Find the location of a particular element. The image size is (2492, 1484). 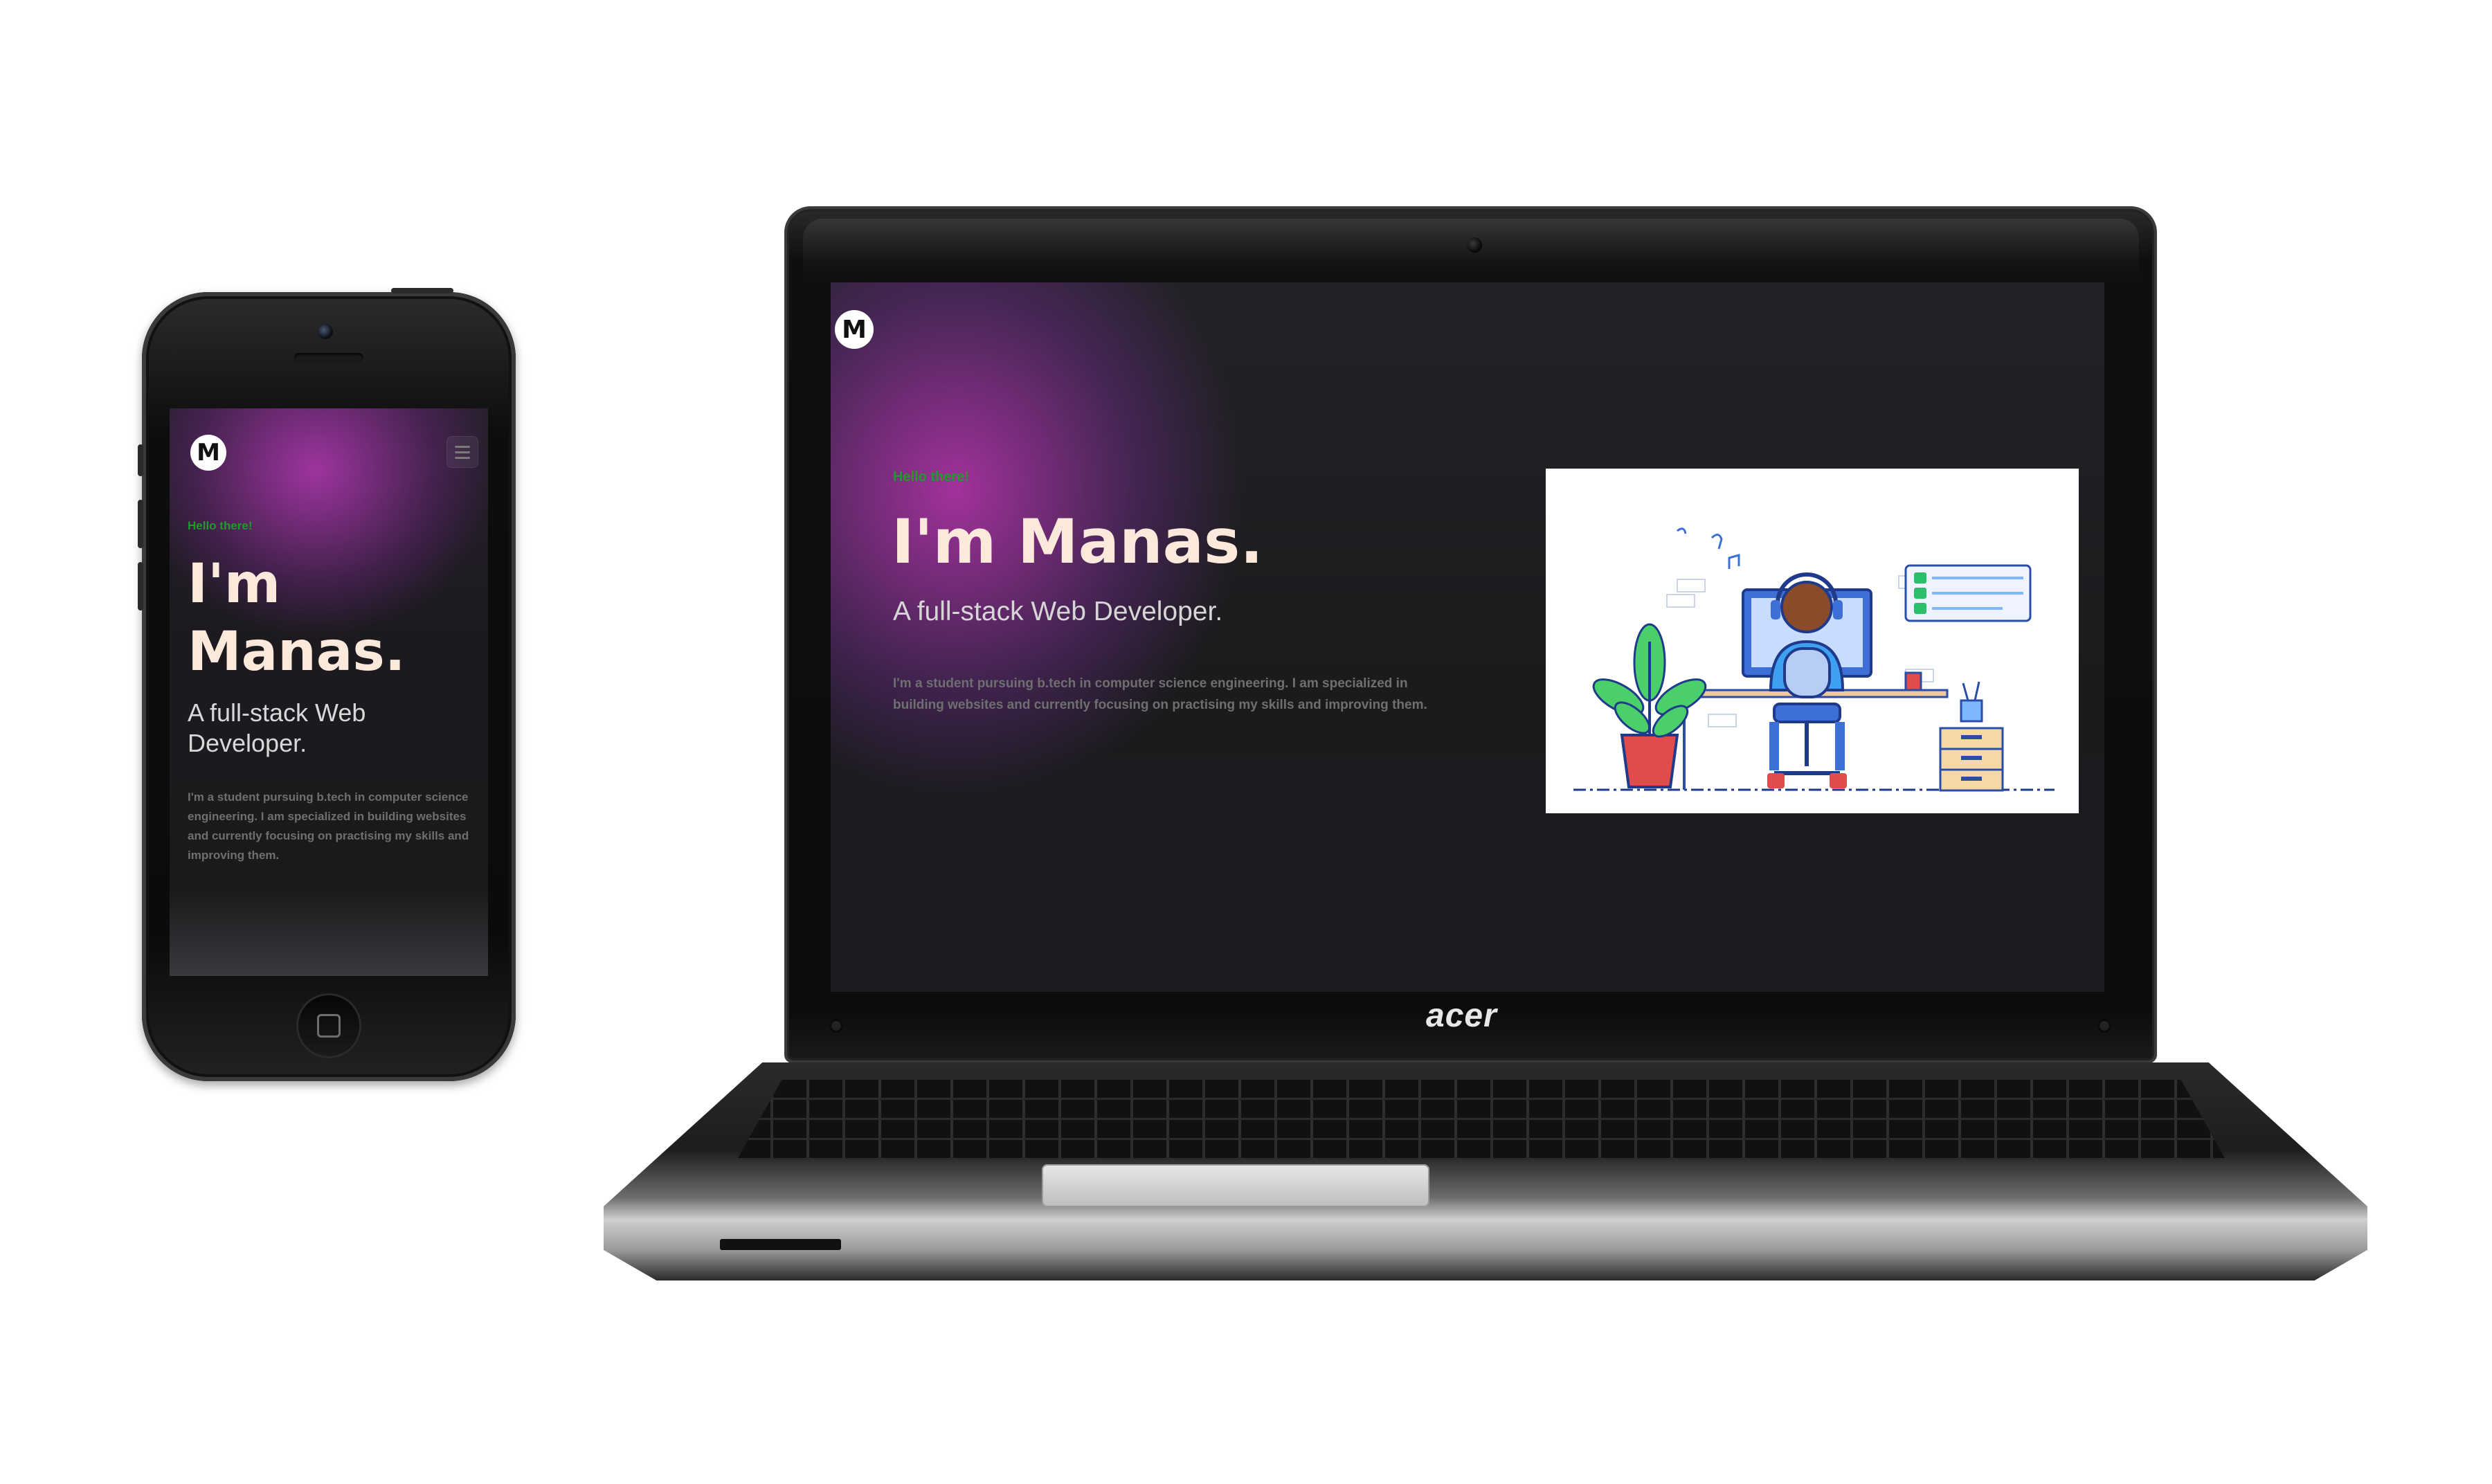

hinge-bumper-right is located at coordinates (2104, 1026).